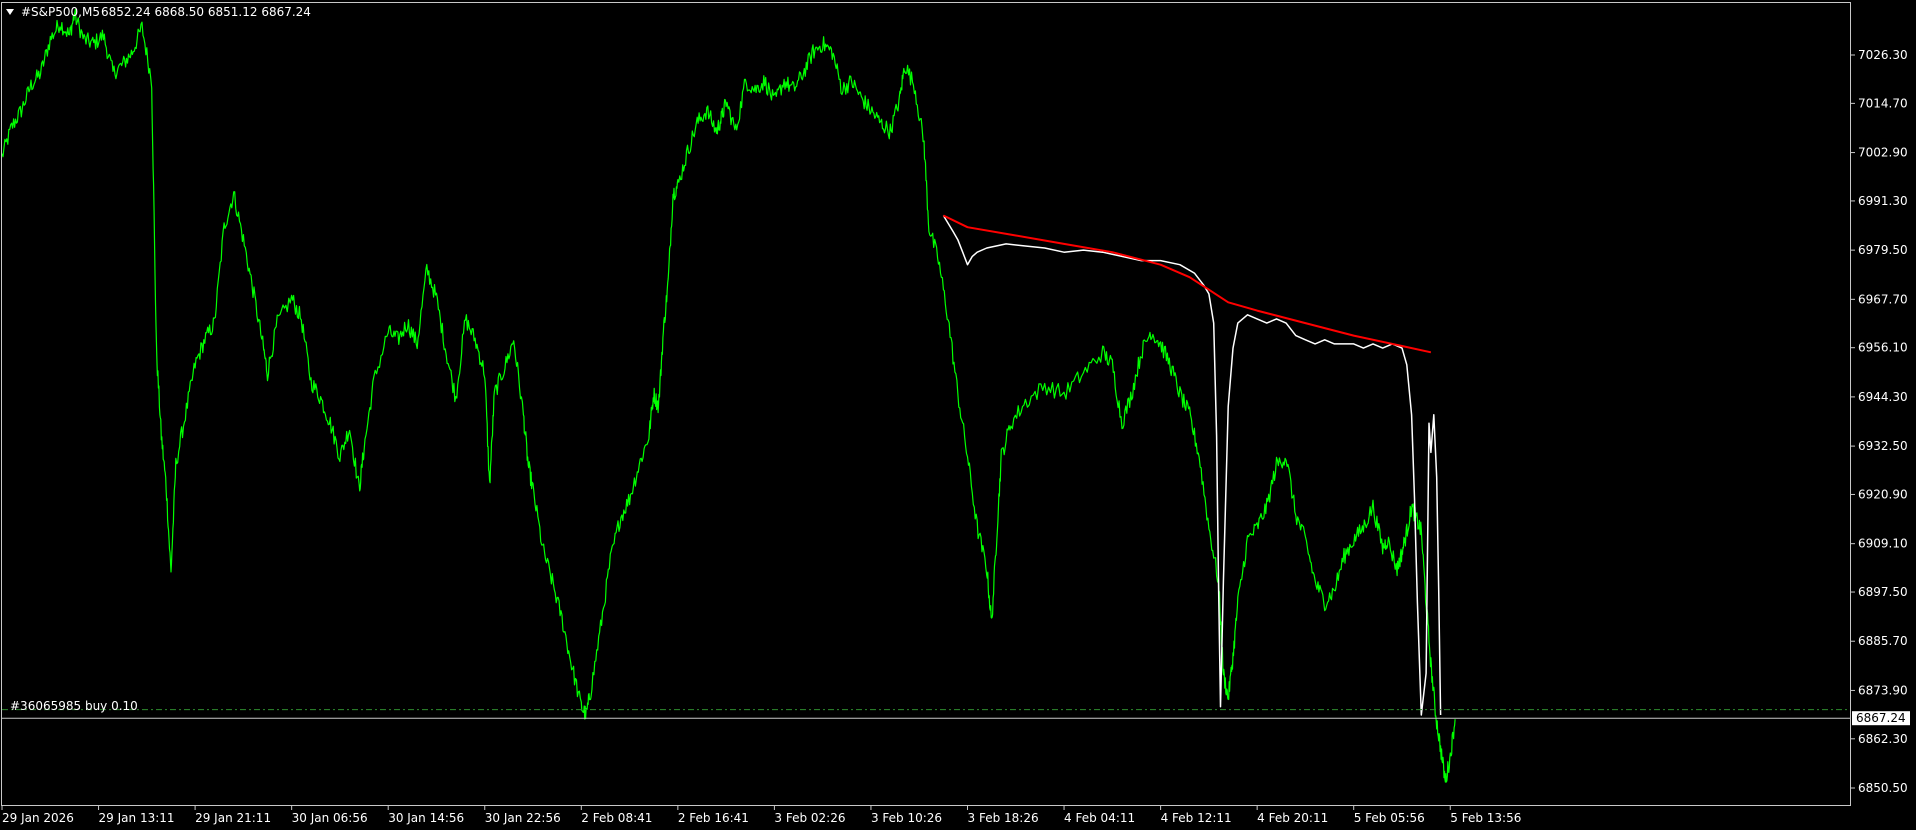  I want to click on y-tick-label: 6991.30, so click(1883, 201).